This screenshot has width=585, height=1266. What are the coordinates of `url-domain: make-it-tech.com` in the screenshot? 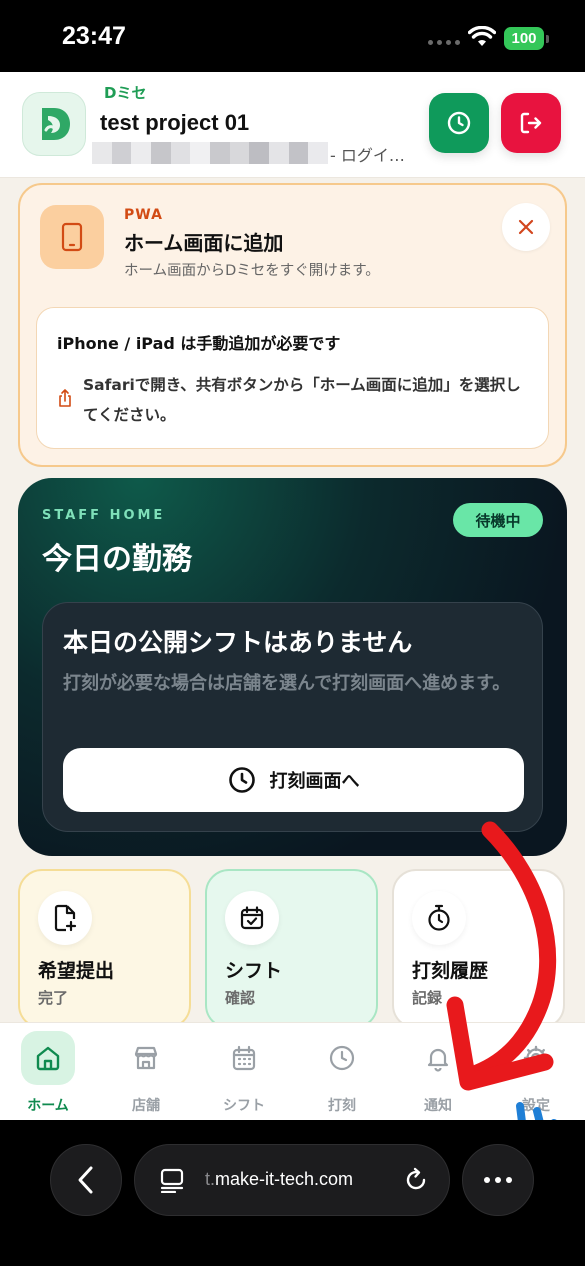 It's located at (284, 1179).